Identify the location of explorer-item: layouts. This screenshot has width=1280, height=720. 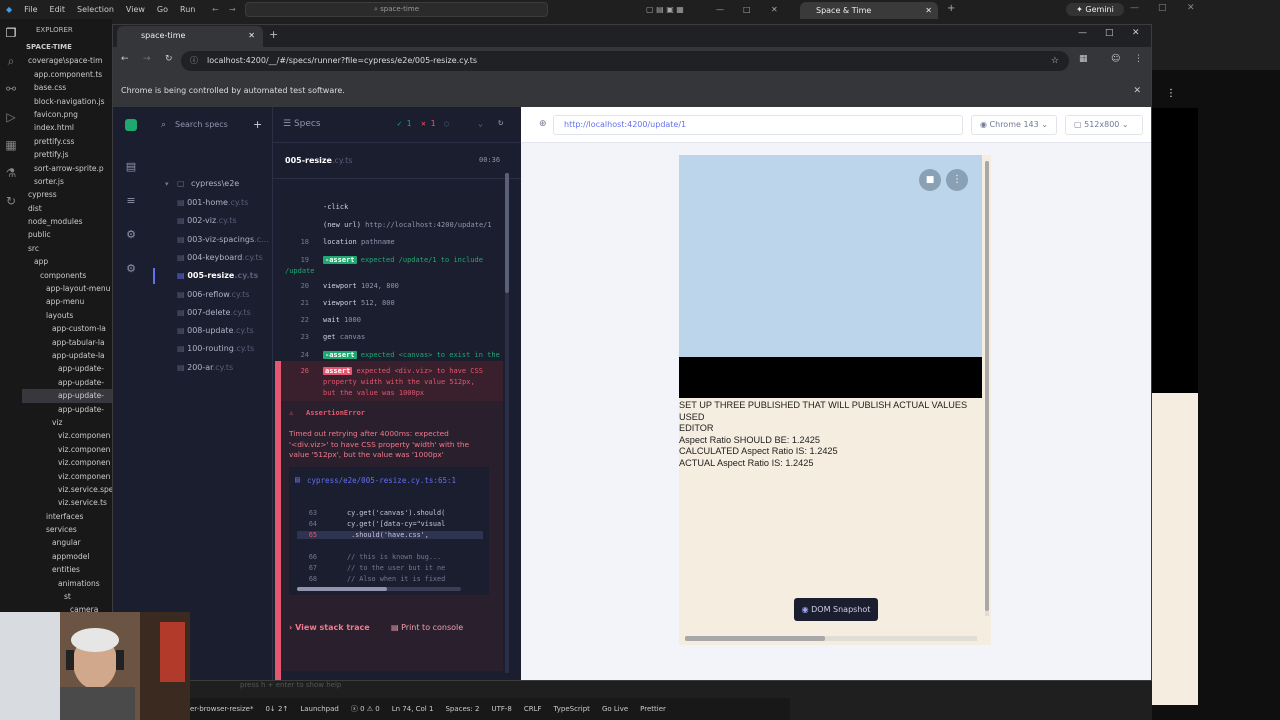
(67, 315).